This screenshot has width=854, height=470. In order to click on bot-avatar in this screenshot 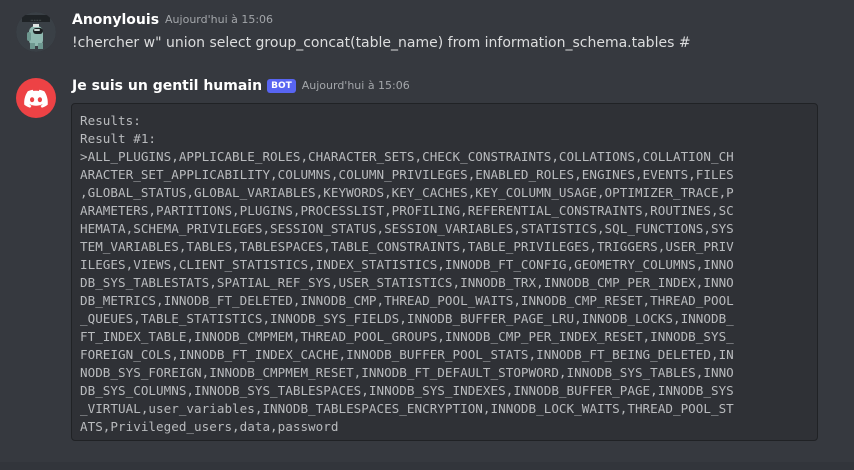, I will do `click(36, 98)`.